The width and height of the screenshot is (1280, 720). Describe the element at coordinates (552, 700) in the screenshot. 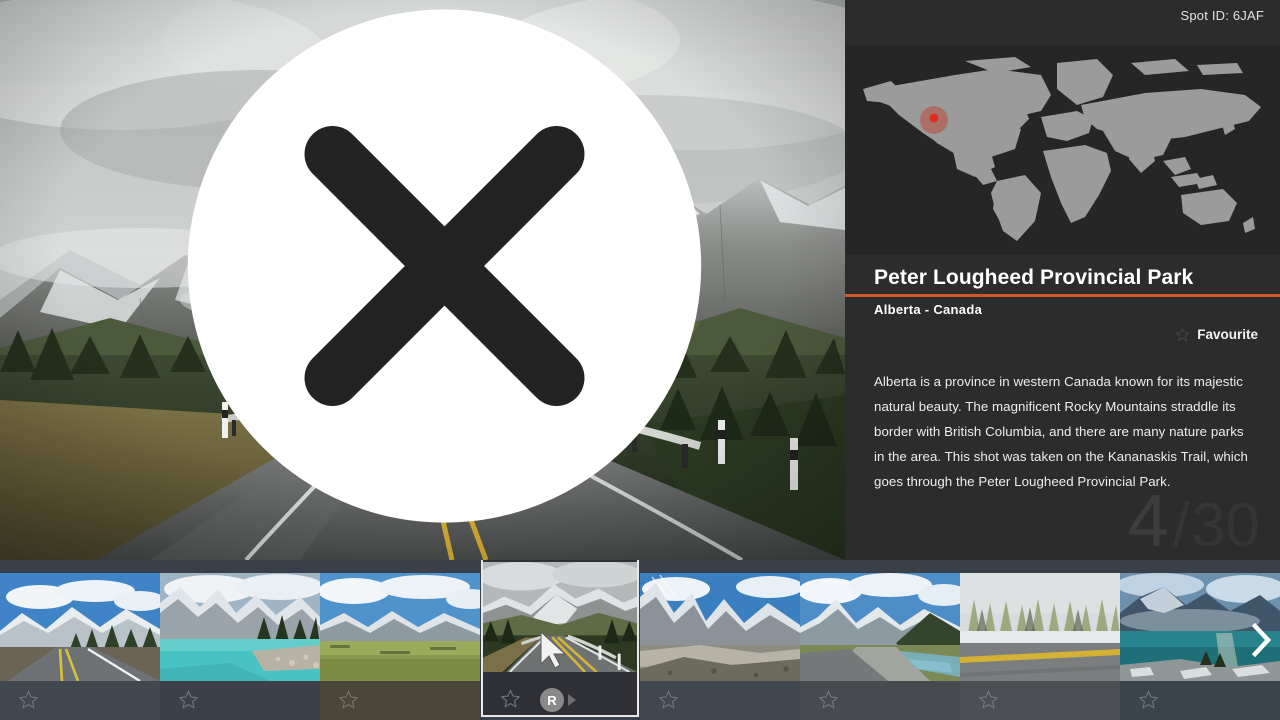

I see `rotate-right-icon: R` at that location.